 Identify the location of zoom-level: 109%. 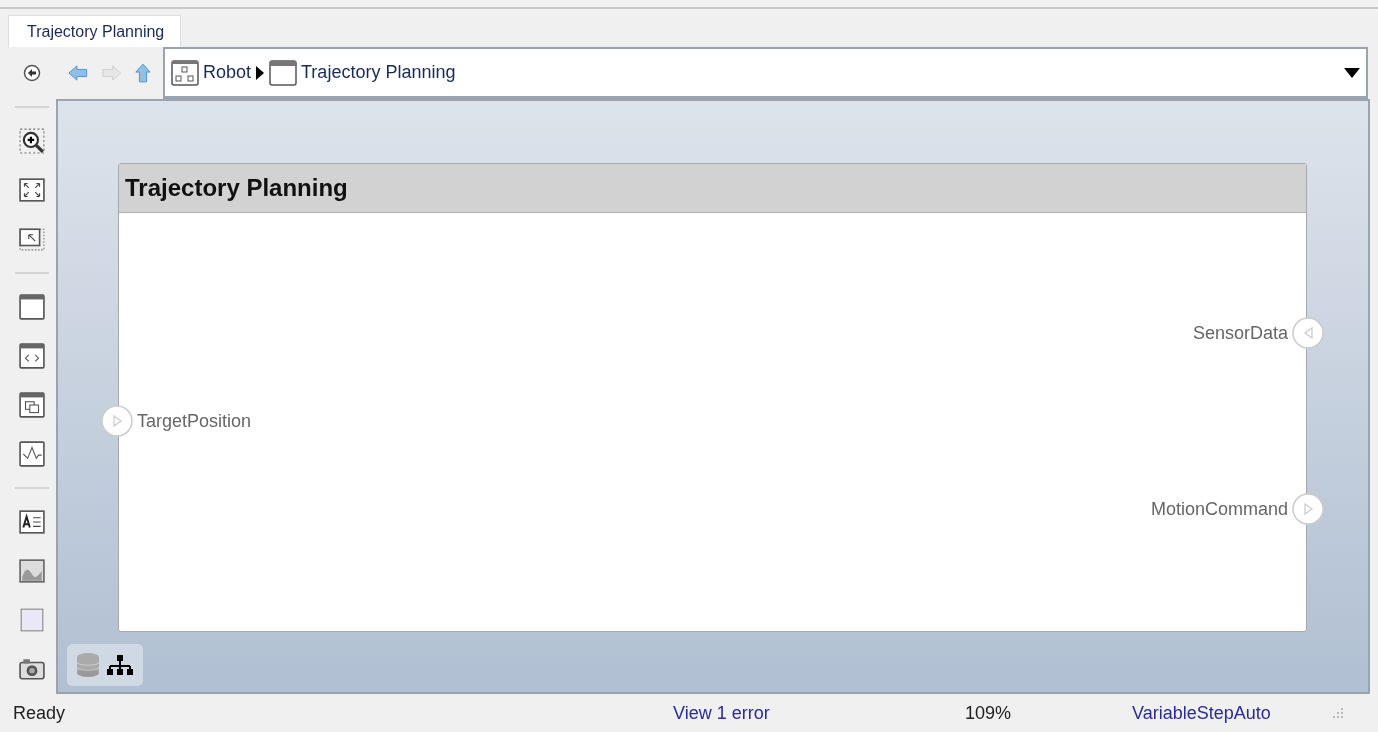
(989, 713).